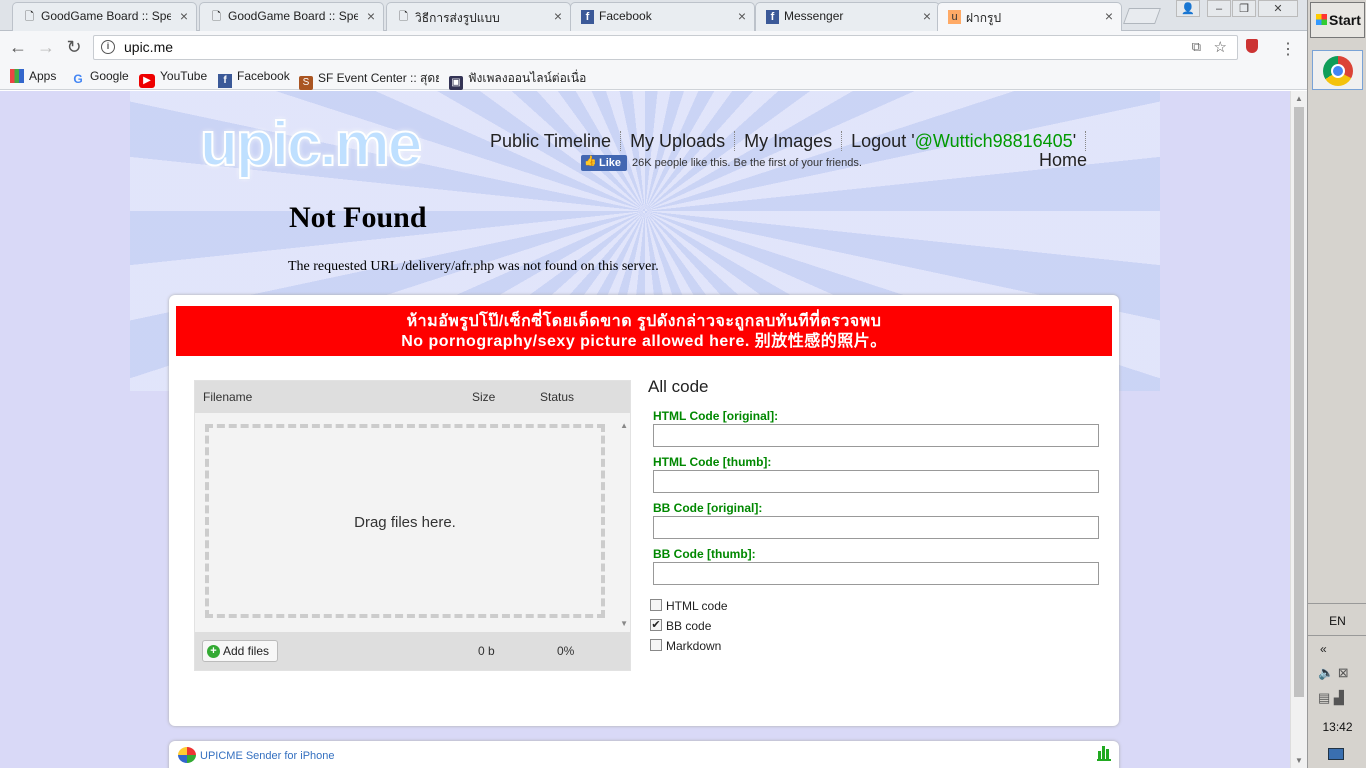 This screenshot has height=768, width=1366. Describe the element at coordinates (876, 435) in the screenshot. I see `html-original-input` at that location.